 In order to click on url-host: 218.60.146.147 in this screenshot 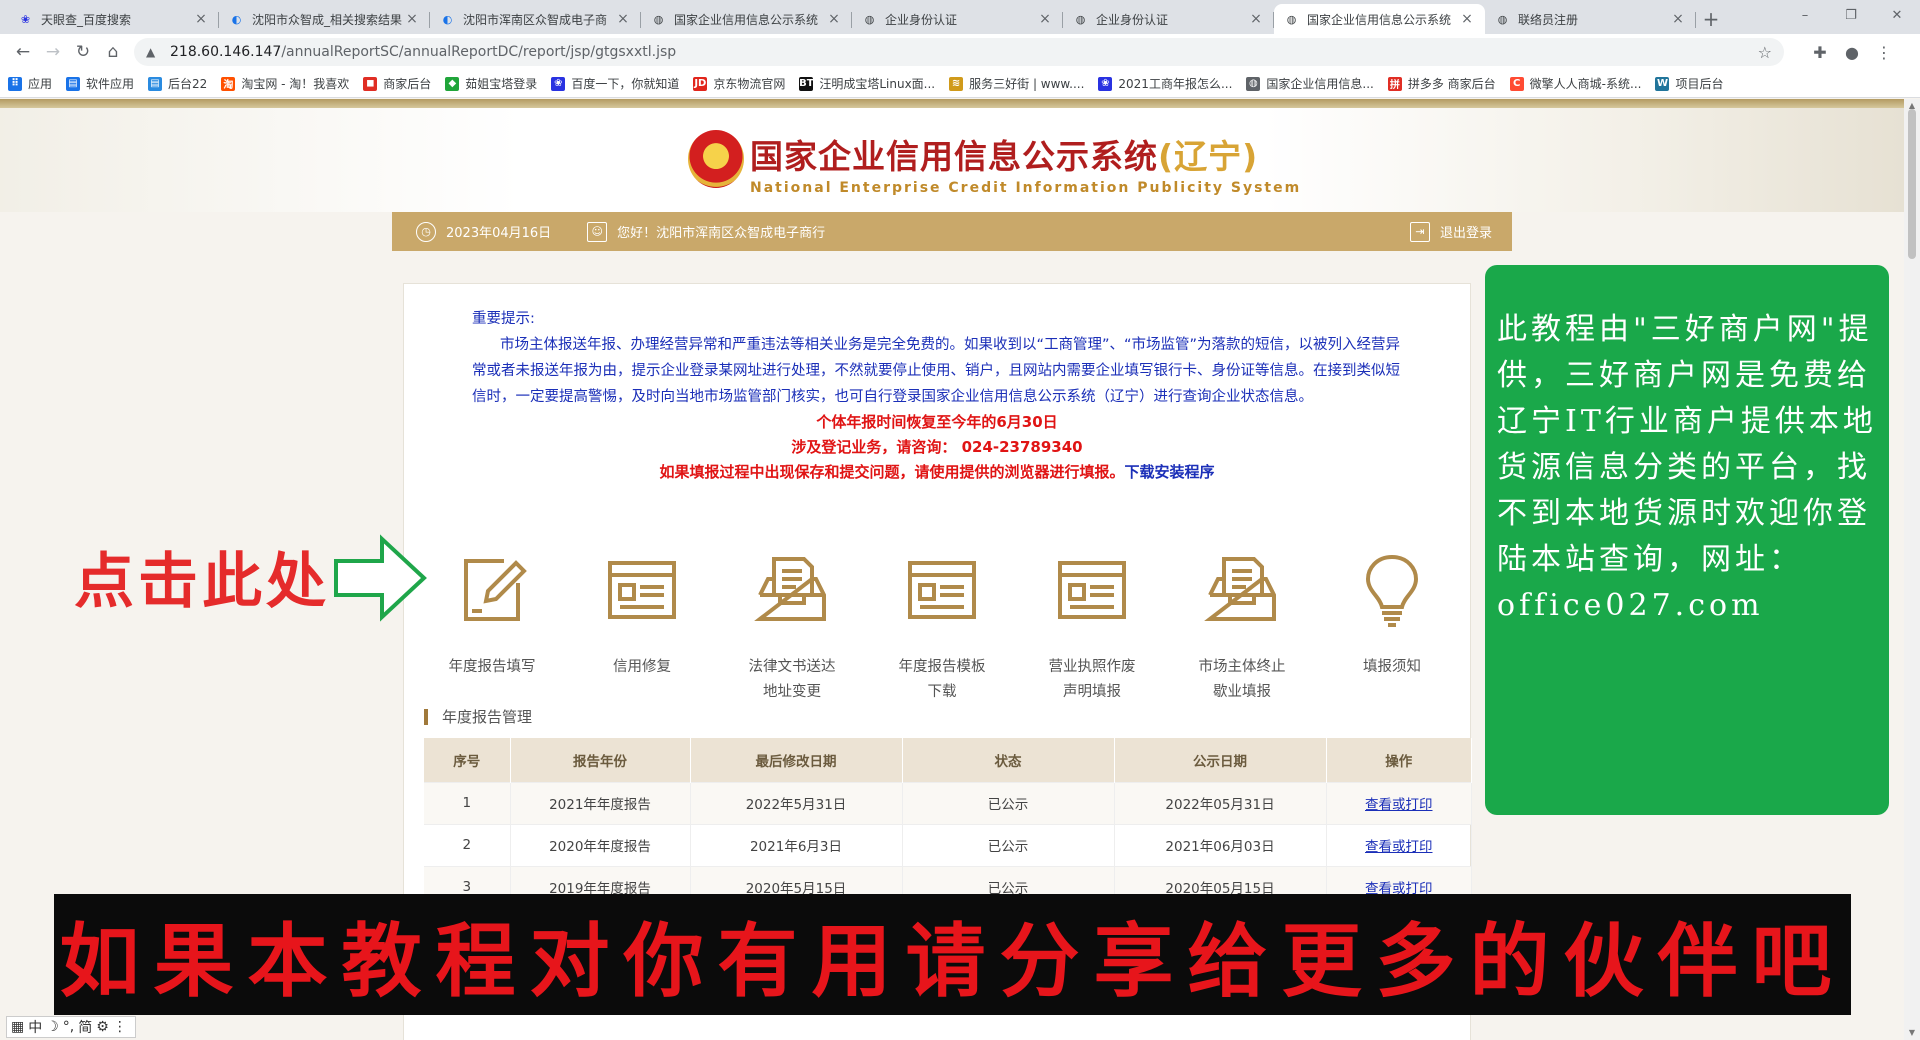, I will do `click(226, 52)`.